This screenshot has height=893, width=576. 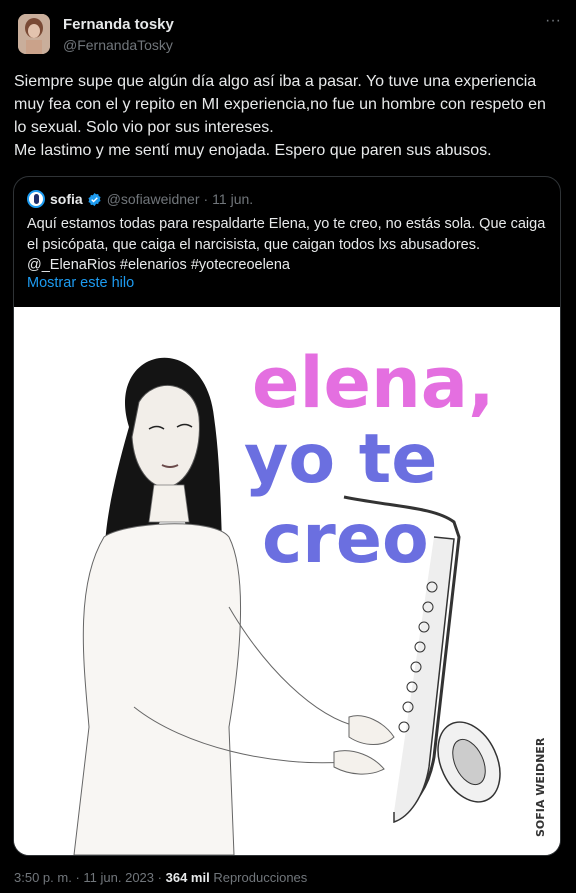 I want to click on author-name: Fernanda tosky, so click(x=118, y=24).